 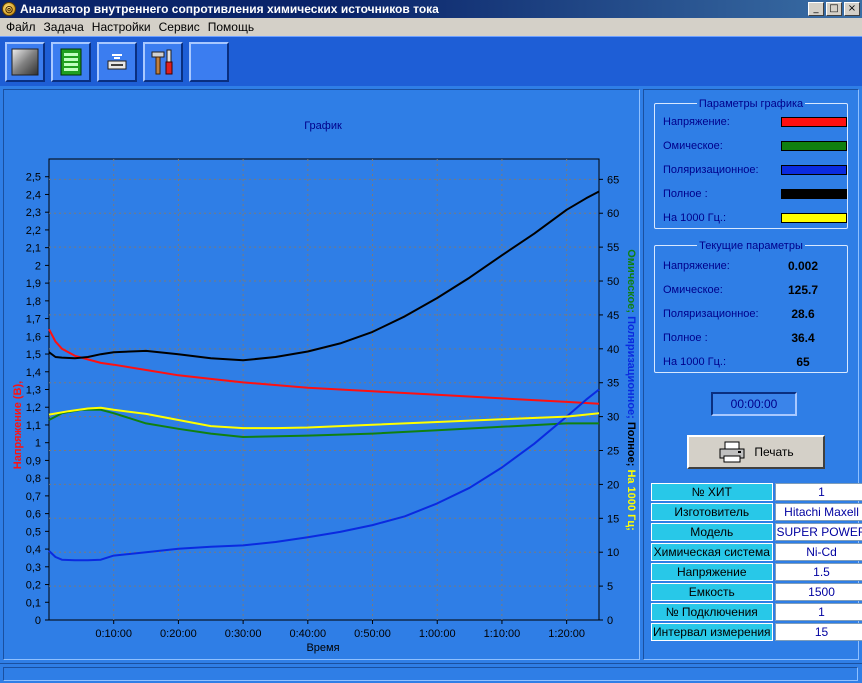 I want to click on current-row-polarization: Поляризационное: 28.6, so click(x=739, y=314).